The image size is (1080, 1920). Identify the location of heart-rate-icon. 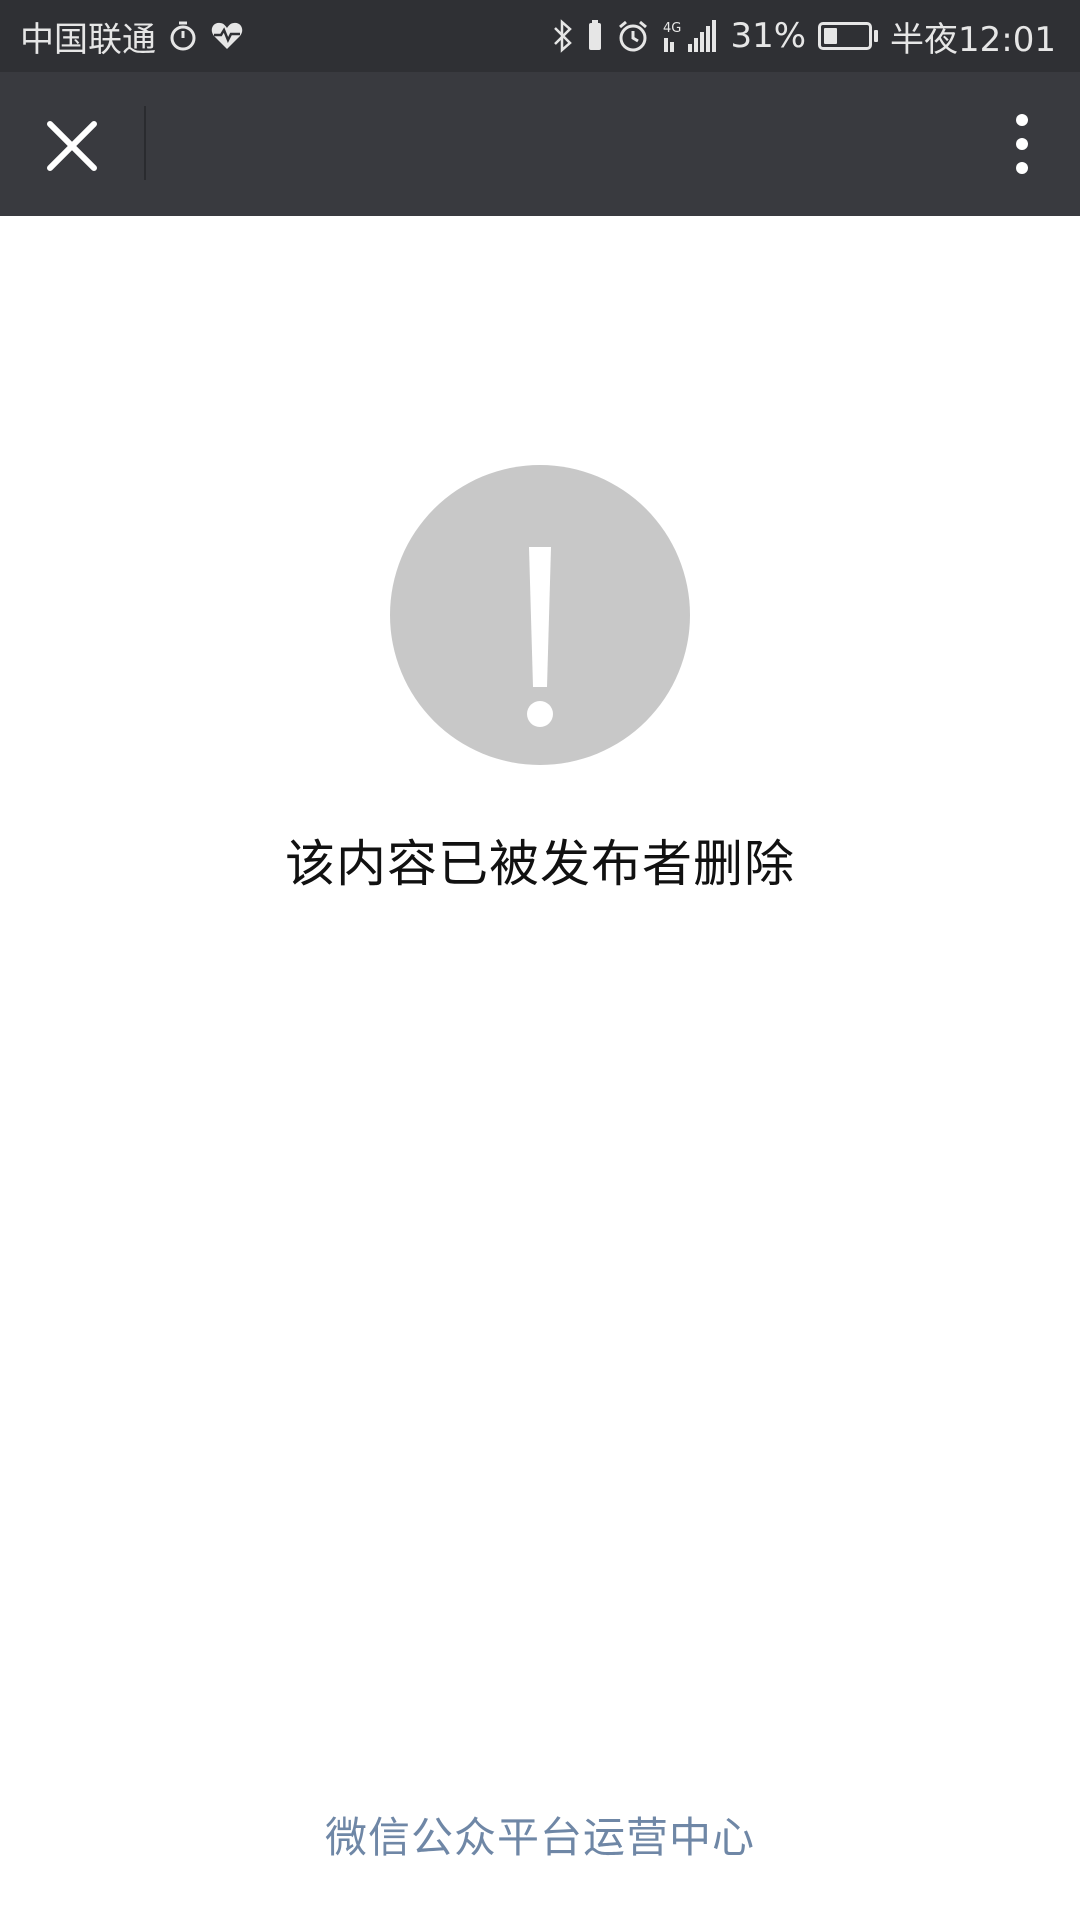
(227, 36).